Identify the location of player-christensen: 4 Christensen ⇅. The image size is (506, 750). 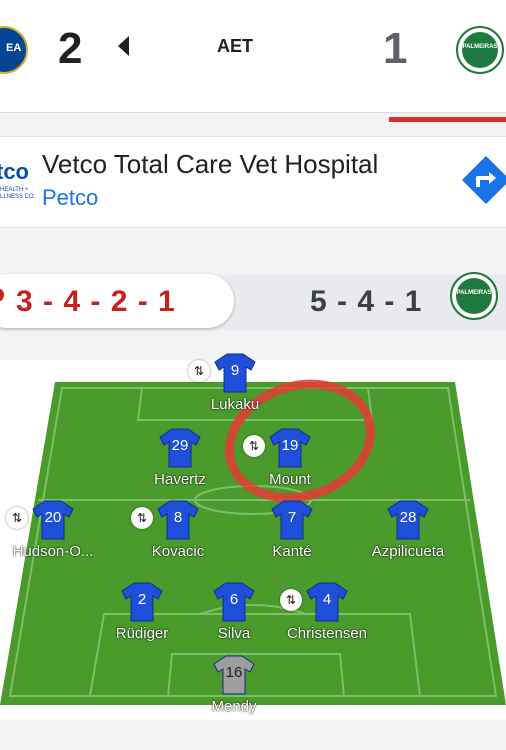
(327, 619).